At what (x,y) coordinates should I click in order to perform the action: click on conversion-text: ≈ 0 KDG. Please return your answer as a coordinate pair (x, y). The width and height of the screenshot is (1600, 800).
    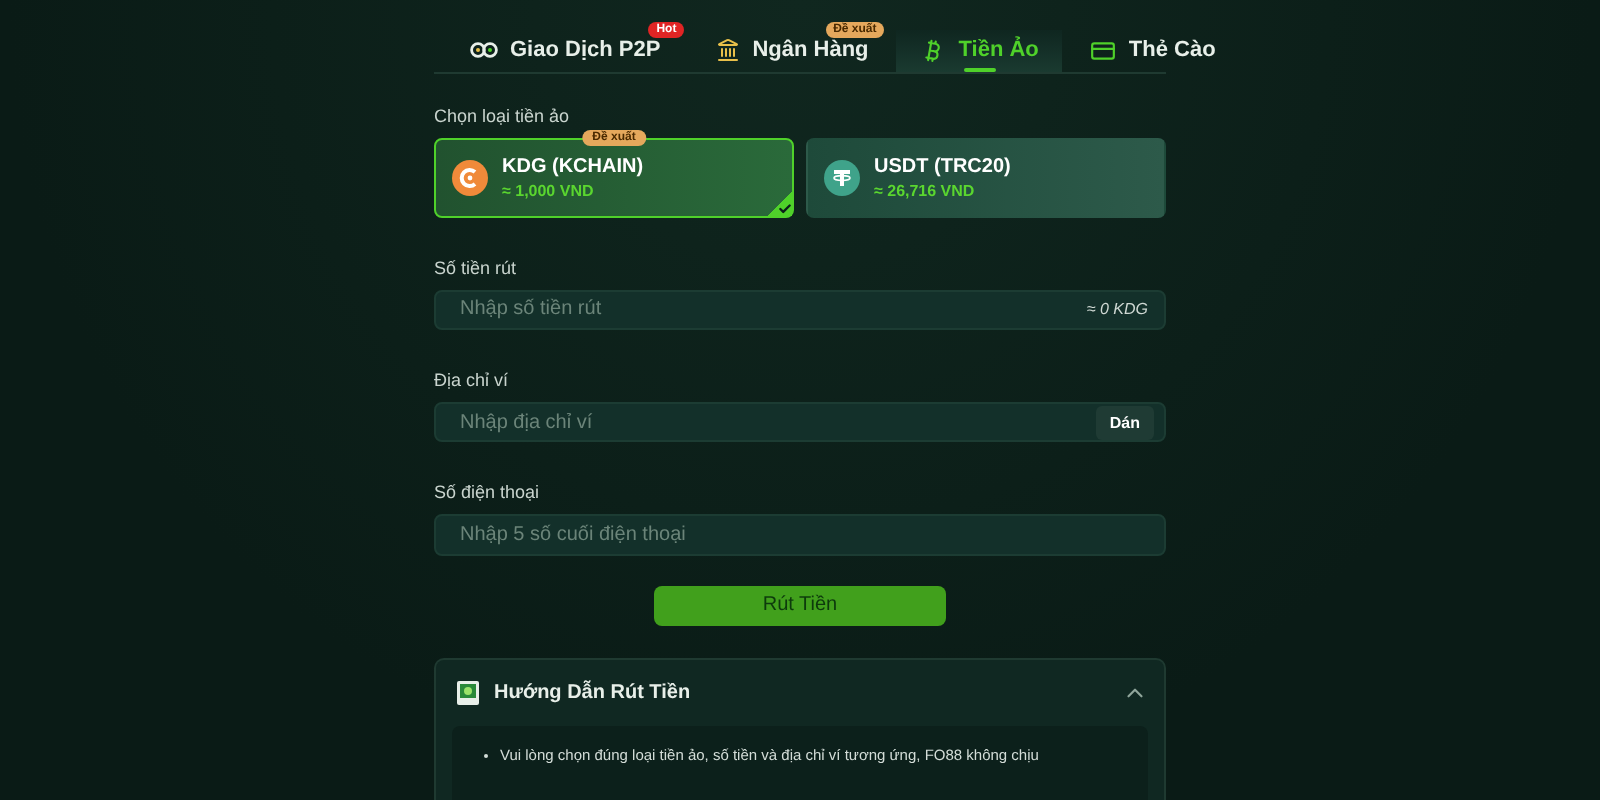
    Looking at the image, I should click on (1118, 309).